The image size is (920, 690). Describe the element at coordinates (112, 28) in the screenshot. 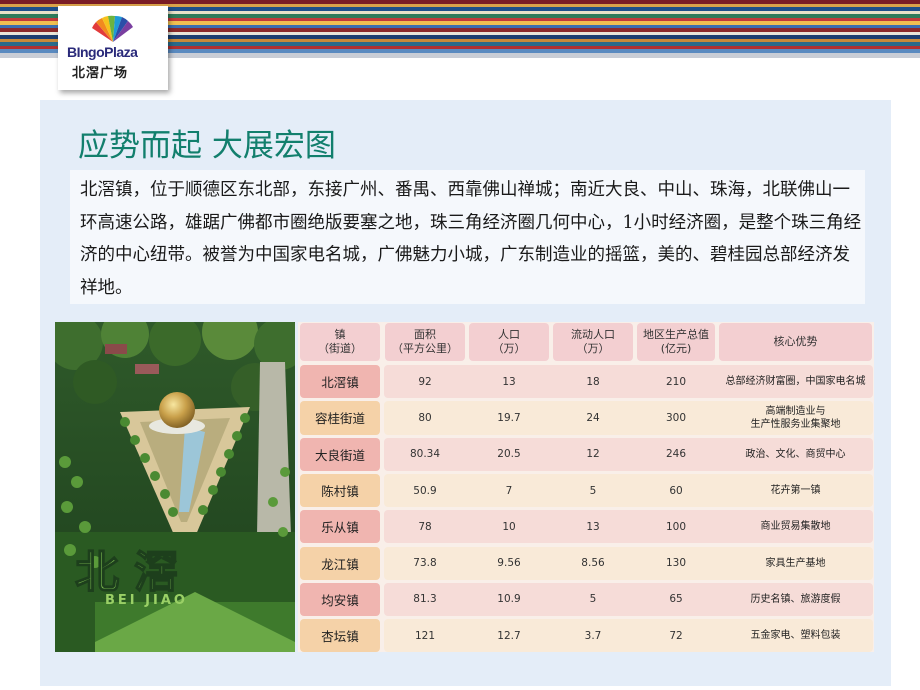

I see `fan-logo-icon` at that location.